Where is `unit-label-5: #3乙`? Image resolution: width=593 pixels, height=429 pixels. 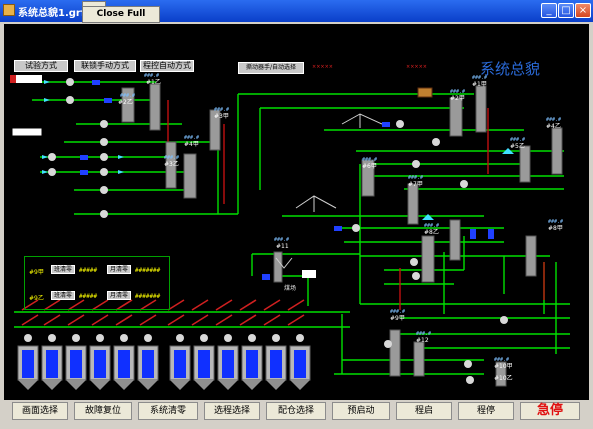 unit-label-5: #3乙 is located at coordinates (171, 164).